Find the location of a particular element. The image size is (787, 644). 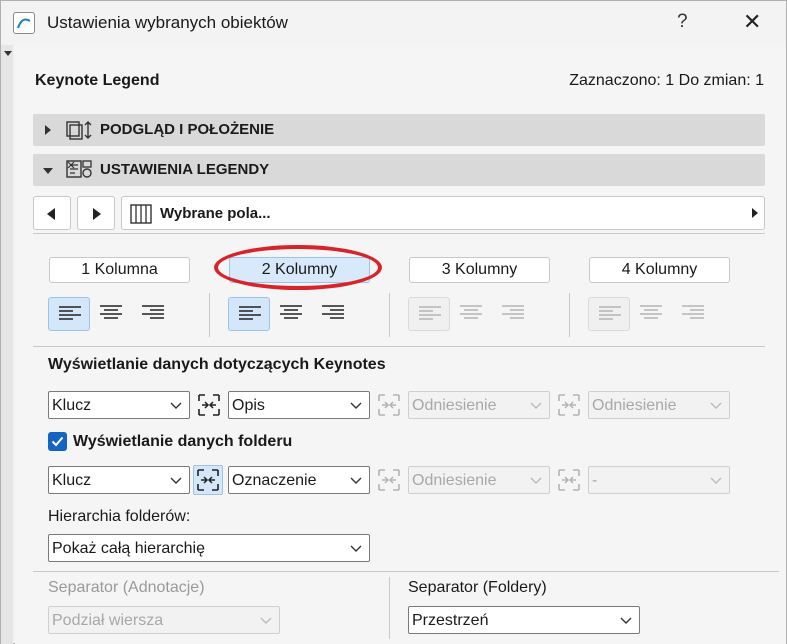

dropdown-value: Opis is located at coordinates (248, 405).